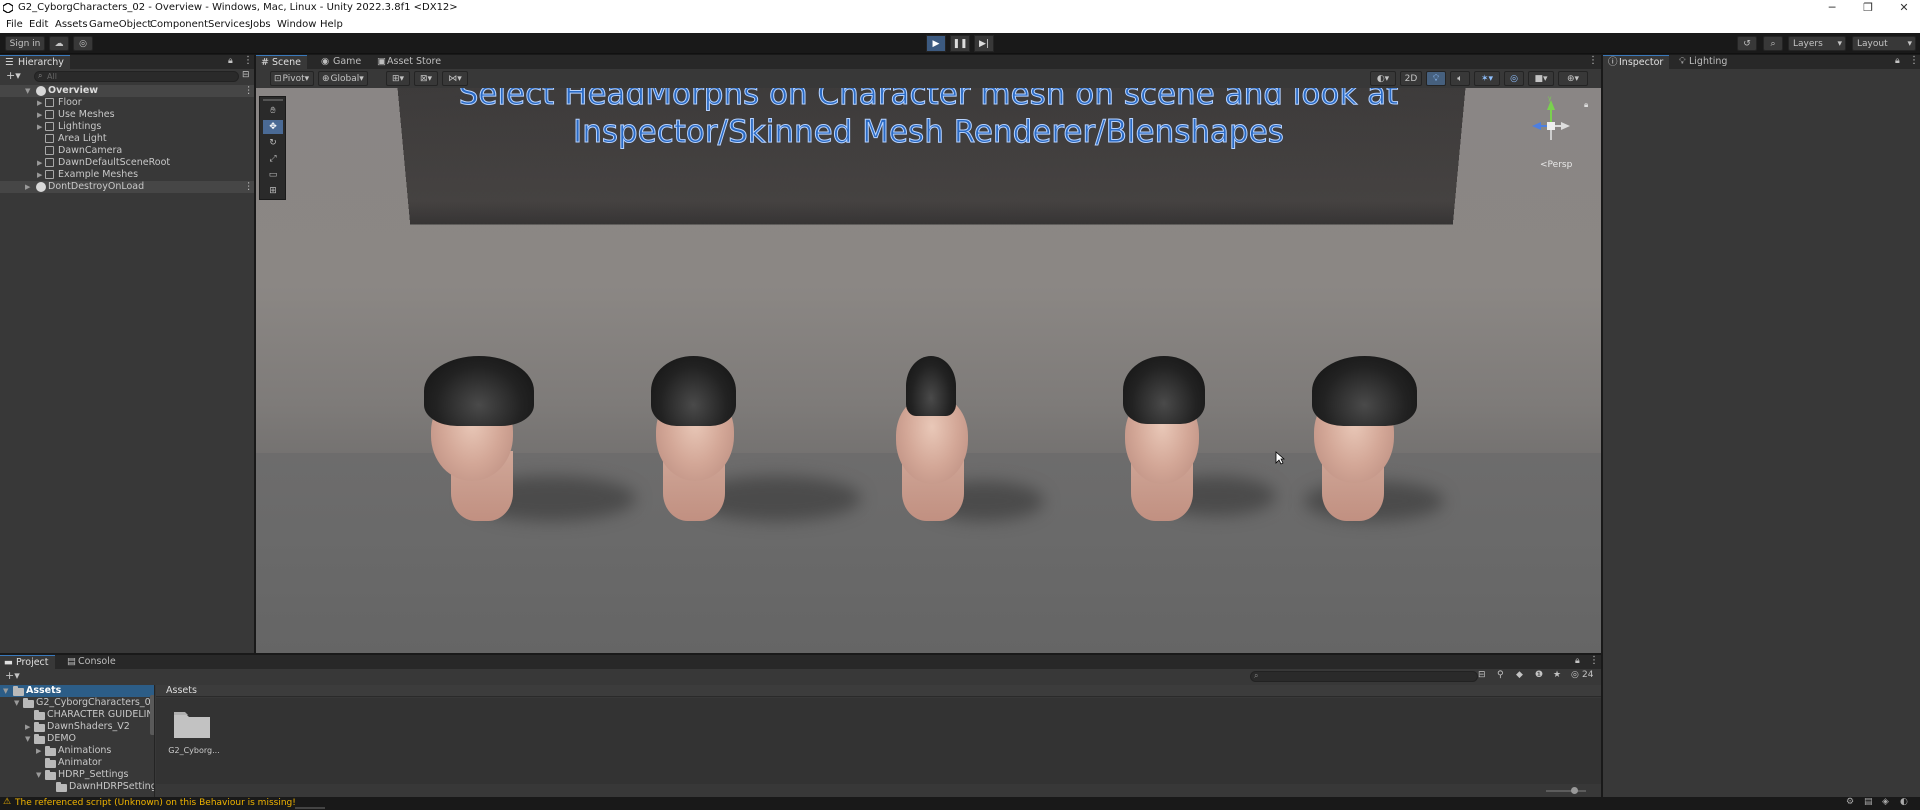 The image size is (1920, 810). Describe the element at coordinates (273, 143) in the screenshot. I see `rotate-tool-button: ↻` at that location.